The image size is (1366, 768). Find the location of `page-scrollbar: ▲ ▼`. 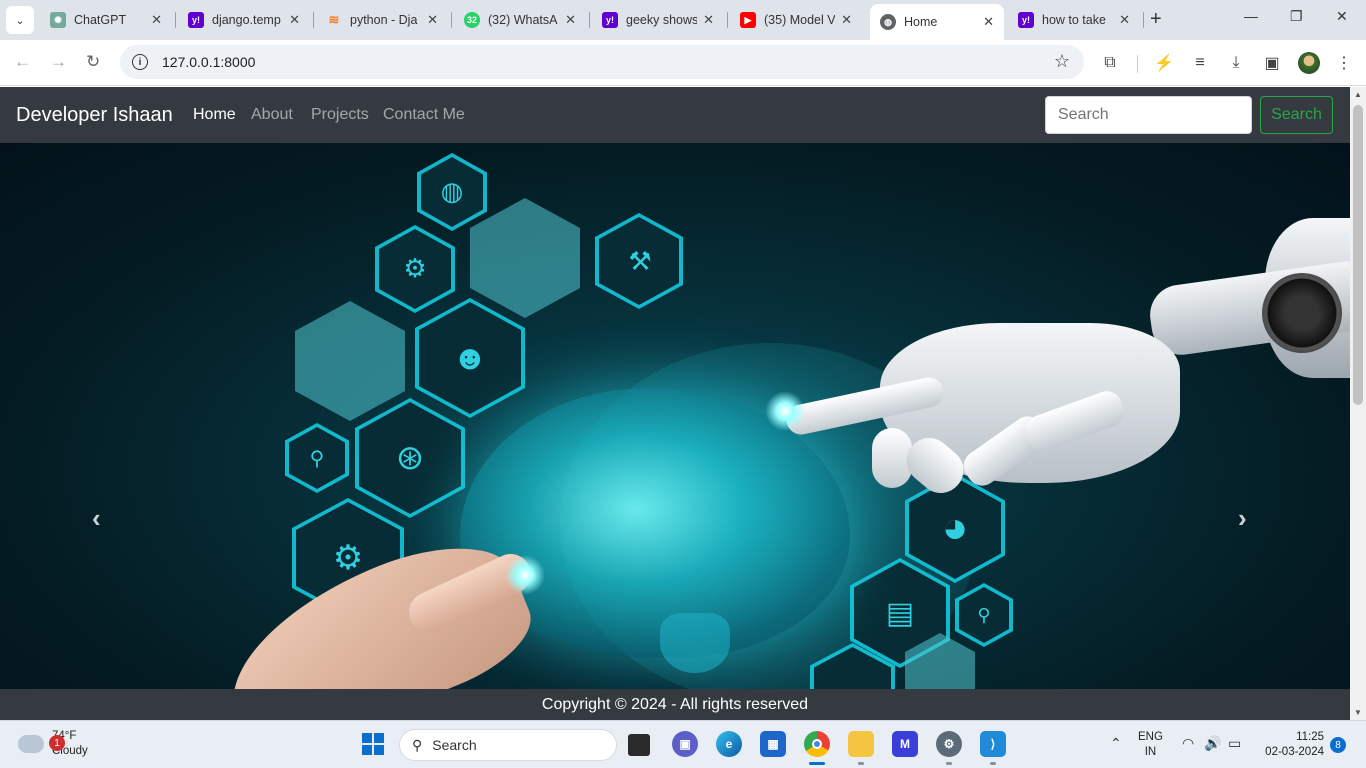

page-scrollbar: ▲ ▼ is located at coordinates (1358, 403).